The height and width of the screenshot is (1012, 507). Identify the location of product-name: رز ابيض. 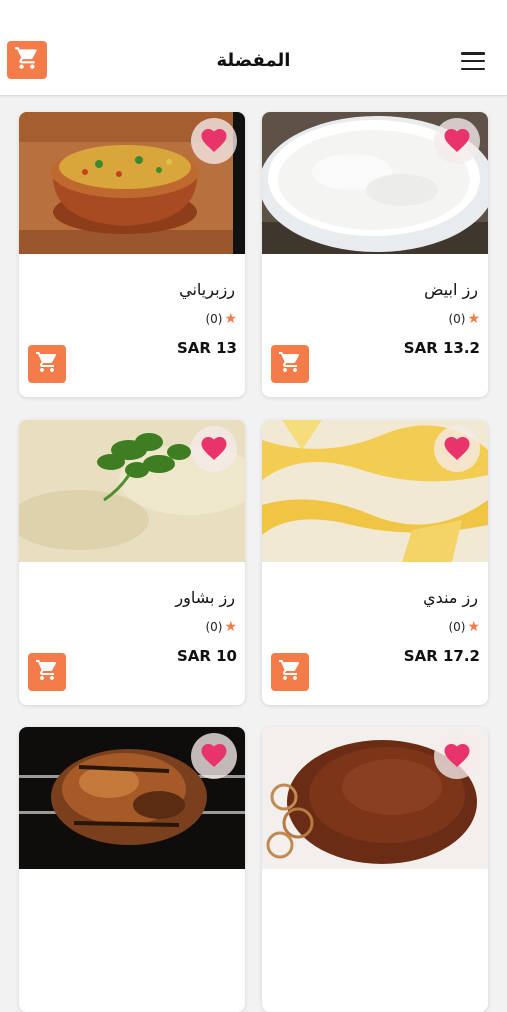
(451, 289).